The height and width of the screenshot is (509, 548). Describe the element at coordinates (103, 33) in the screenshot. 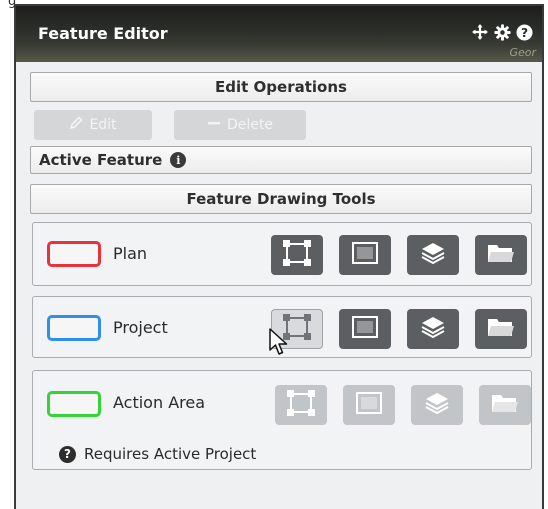

I see `panel-title: Feature Editor` at that location.